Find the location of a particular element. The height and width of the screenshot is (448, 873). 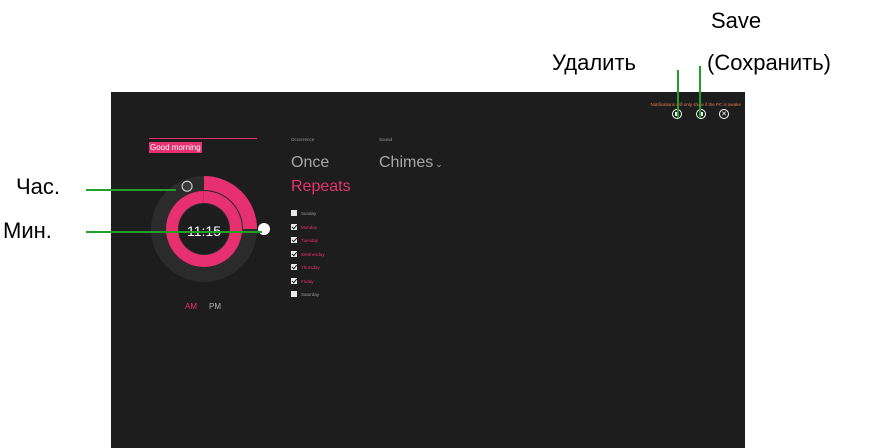

day-saturday: Saturday is located at coordinates (305, 294).